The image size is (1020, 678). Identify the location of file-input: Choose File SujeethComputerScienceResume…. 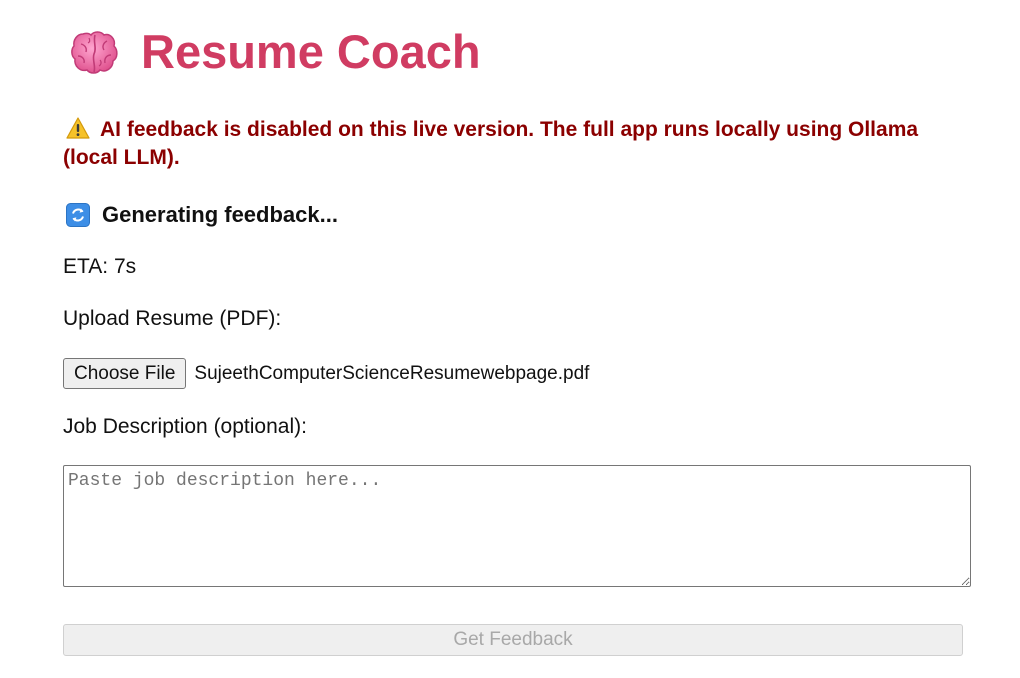
(326, 373).